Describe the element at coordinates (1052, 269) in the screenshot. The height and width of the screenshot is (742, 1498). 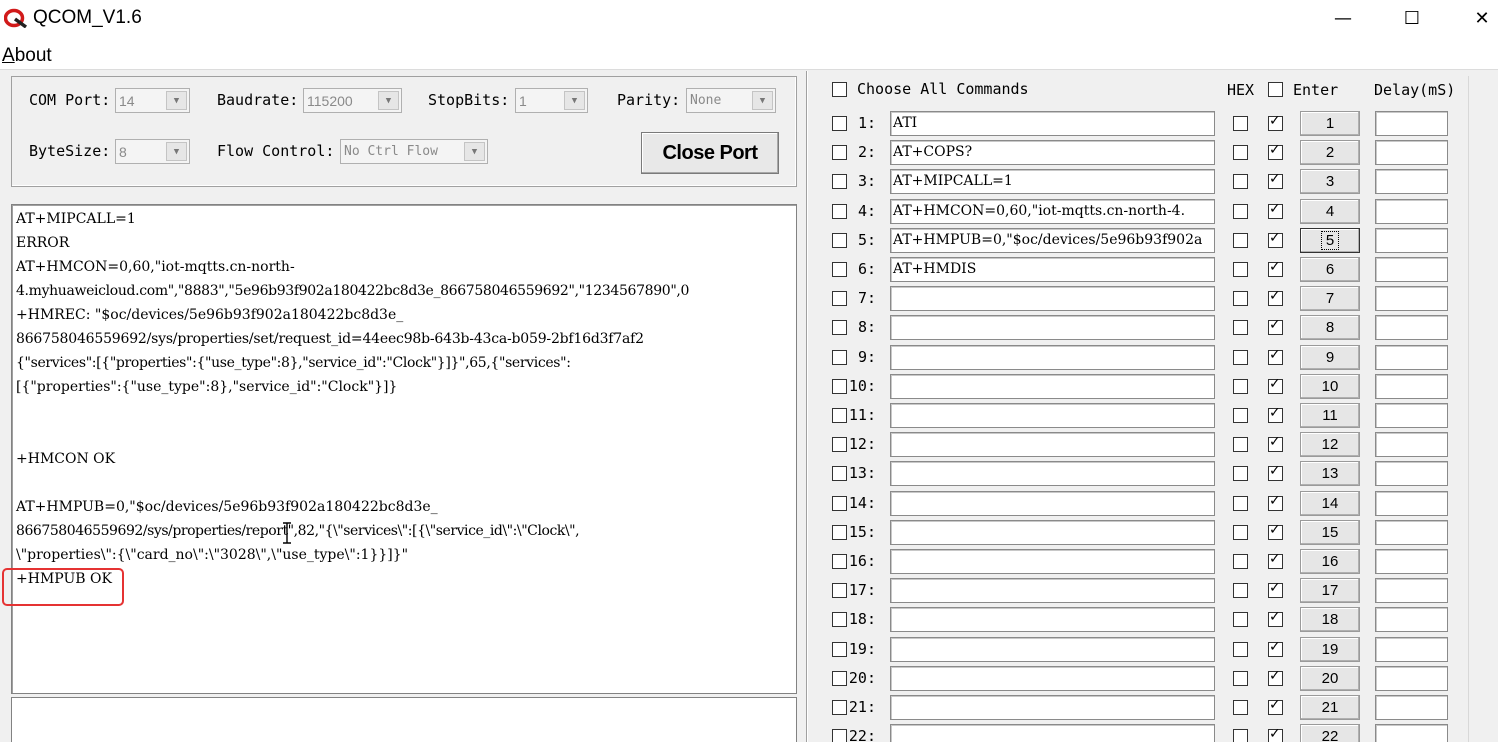
I see `command-text-input: AT+HMDIS` at that location.